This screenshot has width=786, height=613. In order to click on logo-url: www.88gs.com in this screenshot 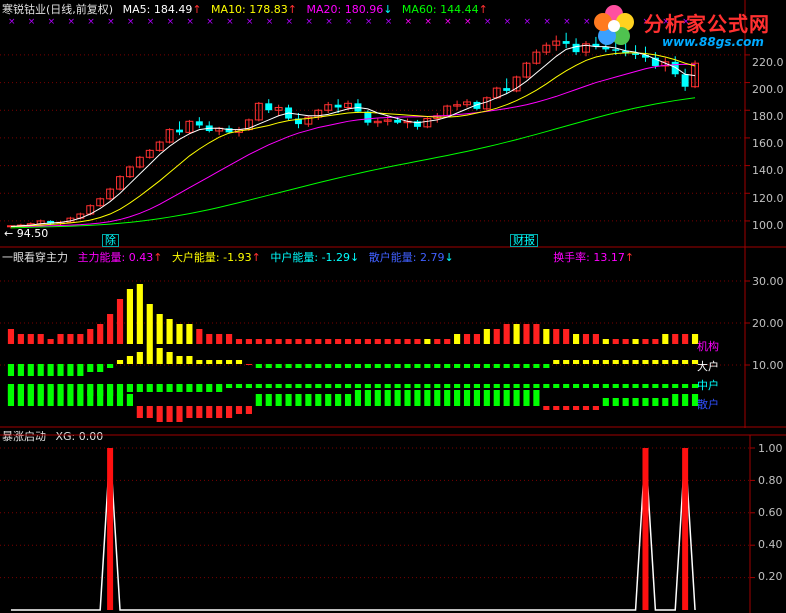, I will do `click(713, 42)`.